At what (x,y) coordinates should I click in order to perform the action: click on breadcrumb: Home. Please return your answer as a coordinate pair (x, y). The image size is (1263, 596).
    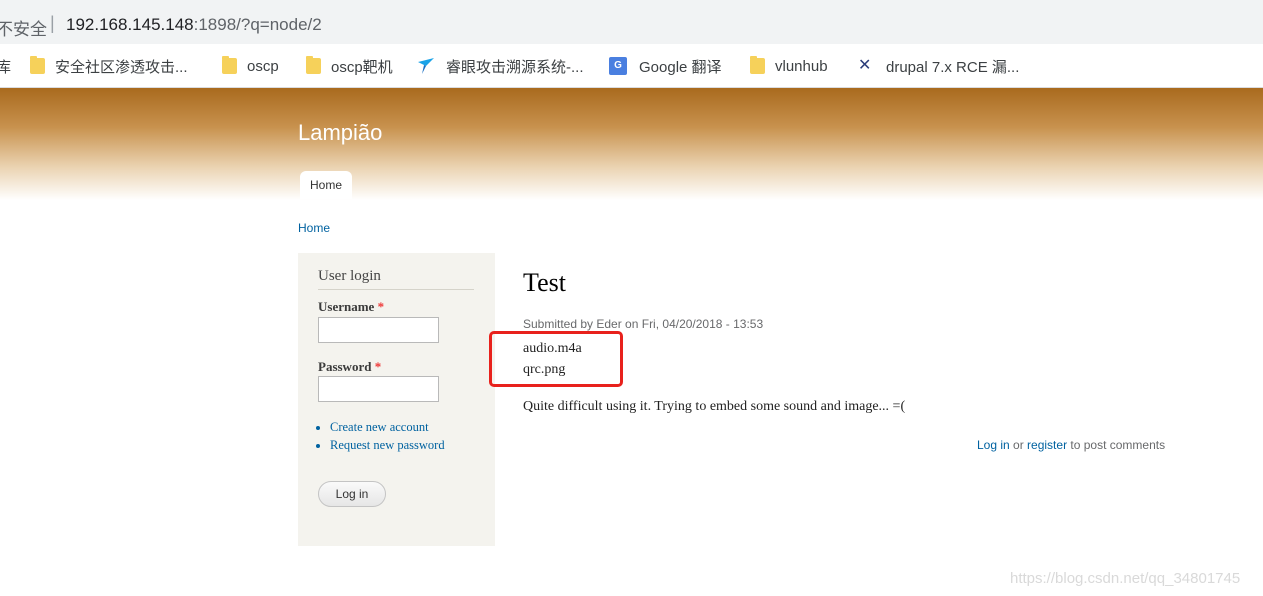
    Looking at the image, I should click on (314, 228).